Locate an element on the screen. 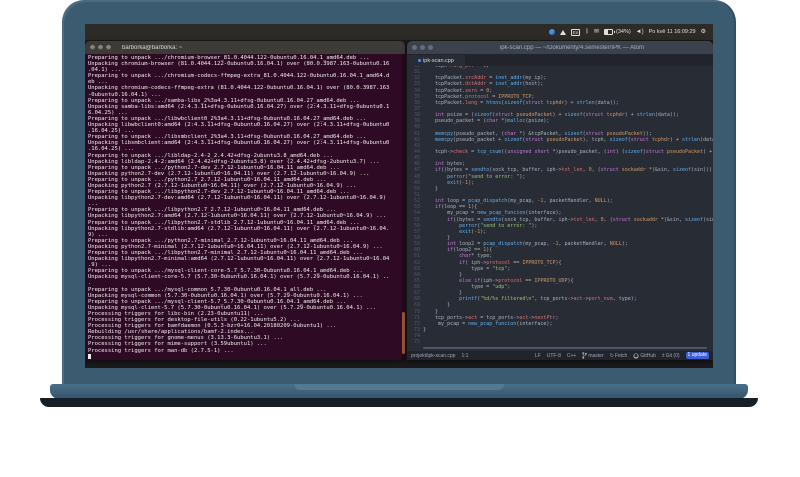 This screenshot has width=800, height=477. fetch-icon: ↻ is located at coordinates (611, 355).